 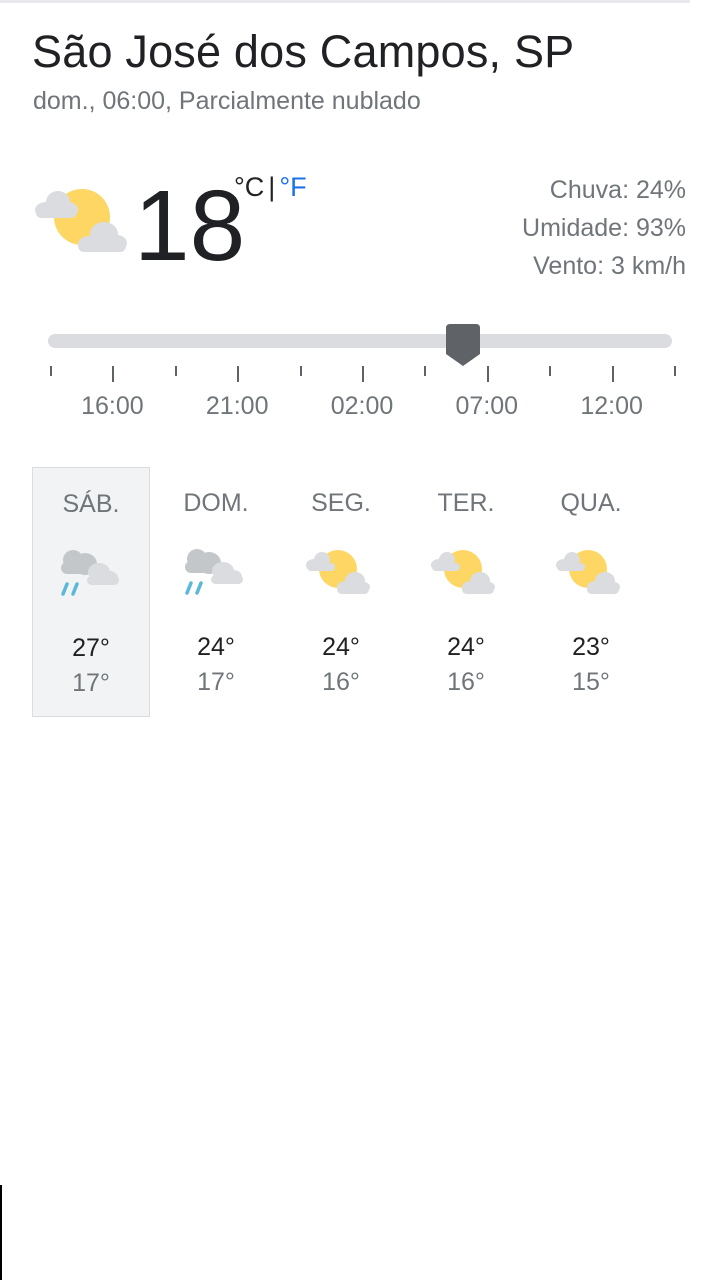 I want to click on unit-fahrenheit: °F, so click(x=292, y=187).